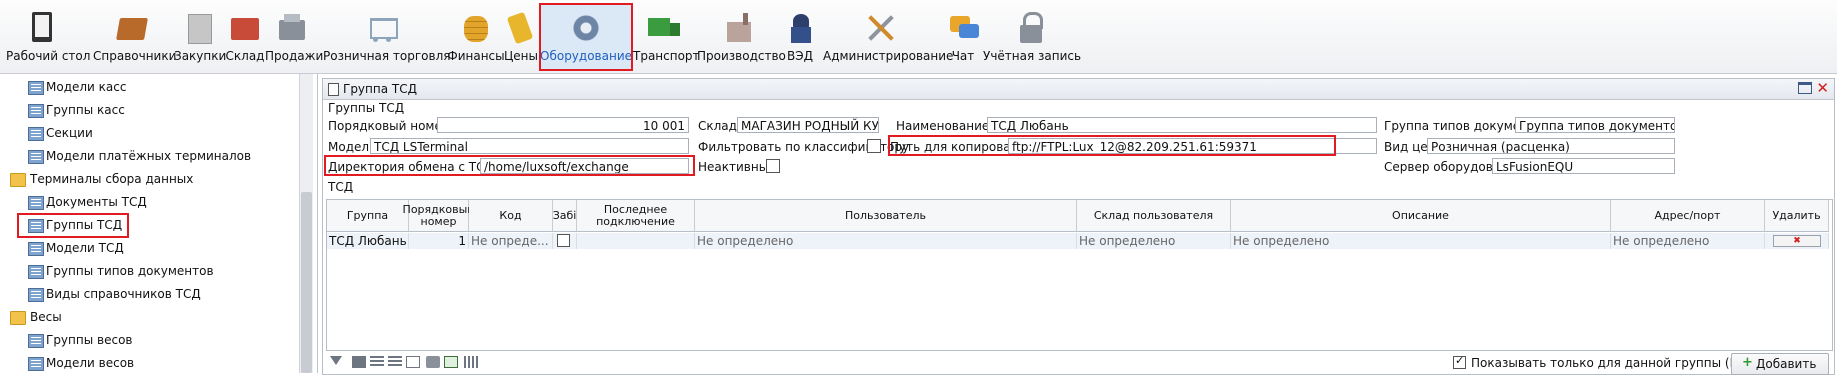  What do you see at coordinates (48, 37) in the screenshot?
I see `toolbar-desktop: Рабочий стол` at bounding box center [48, 37].